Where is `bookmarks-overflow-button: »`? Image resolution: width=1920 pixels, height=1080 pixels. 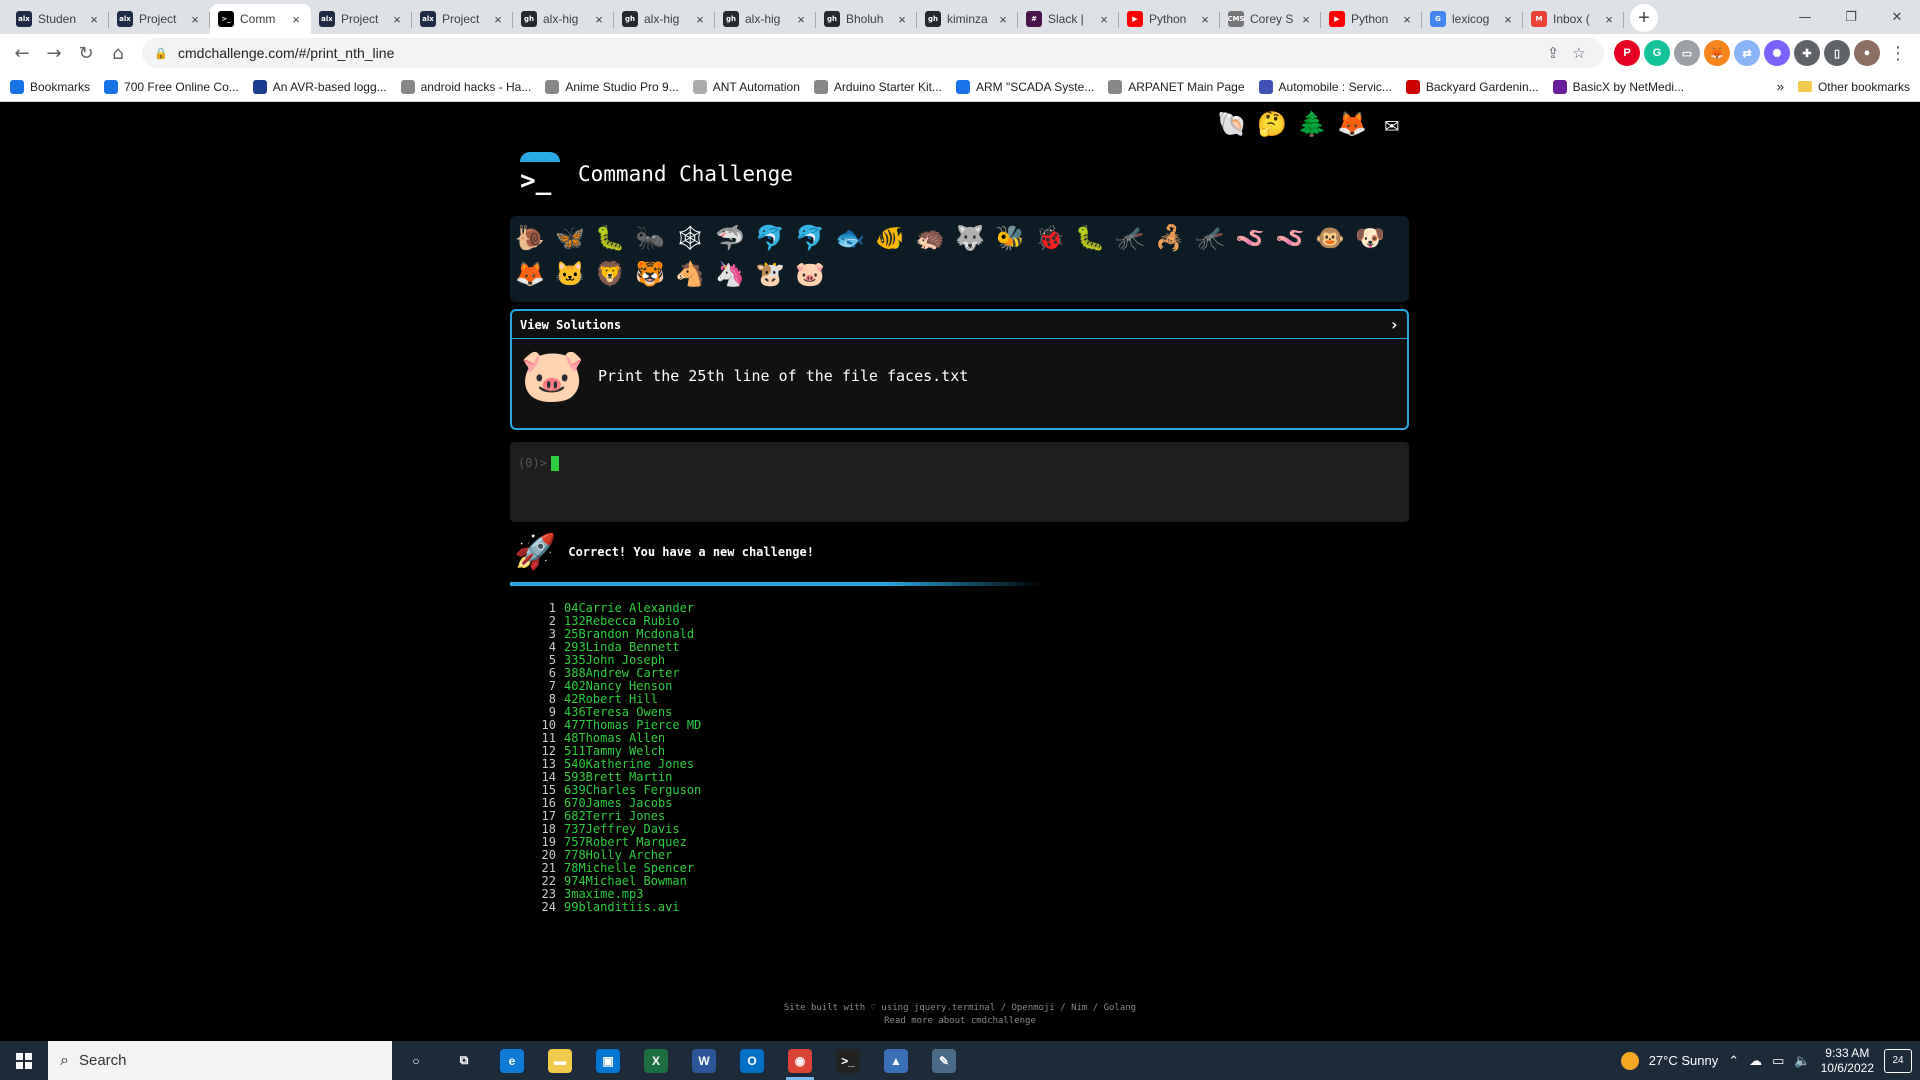 bookmarks-overflow-button: » is located at coordinates (1780, 86).